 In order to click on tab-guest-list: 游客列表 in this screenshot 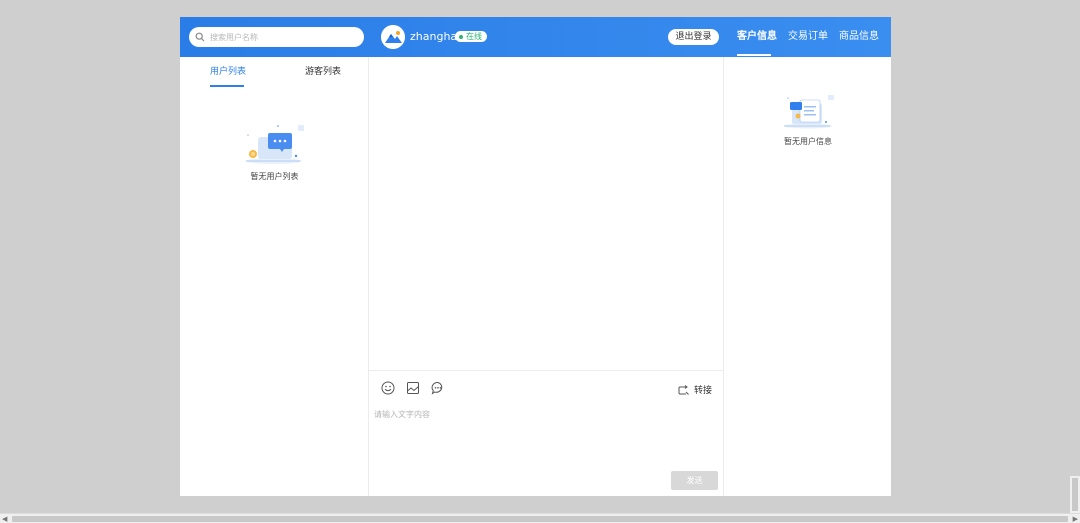, I will do `click(323, 72)`.